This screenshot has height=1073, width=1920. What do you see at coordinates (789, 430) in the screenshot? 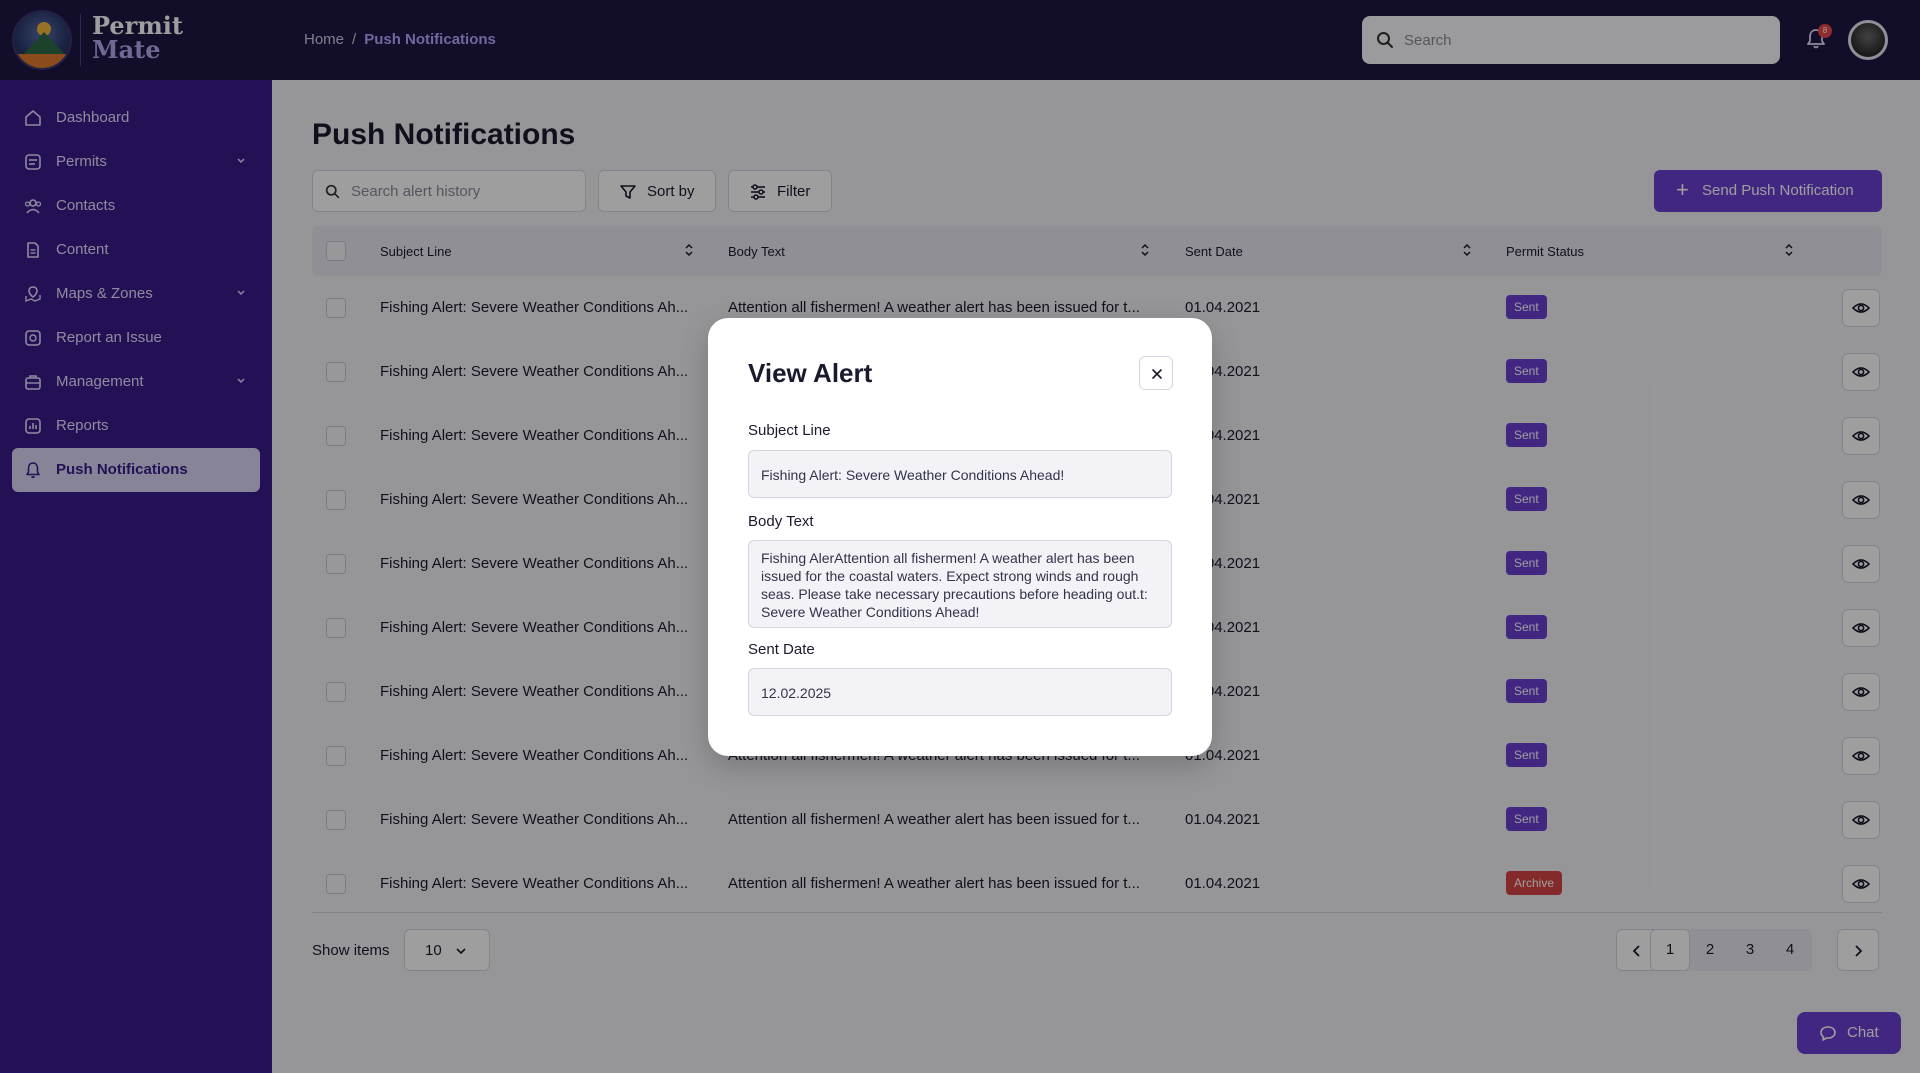
I see `subject-line-label: Subject Line` at bounding box center [789, 430].